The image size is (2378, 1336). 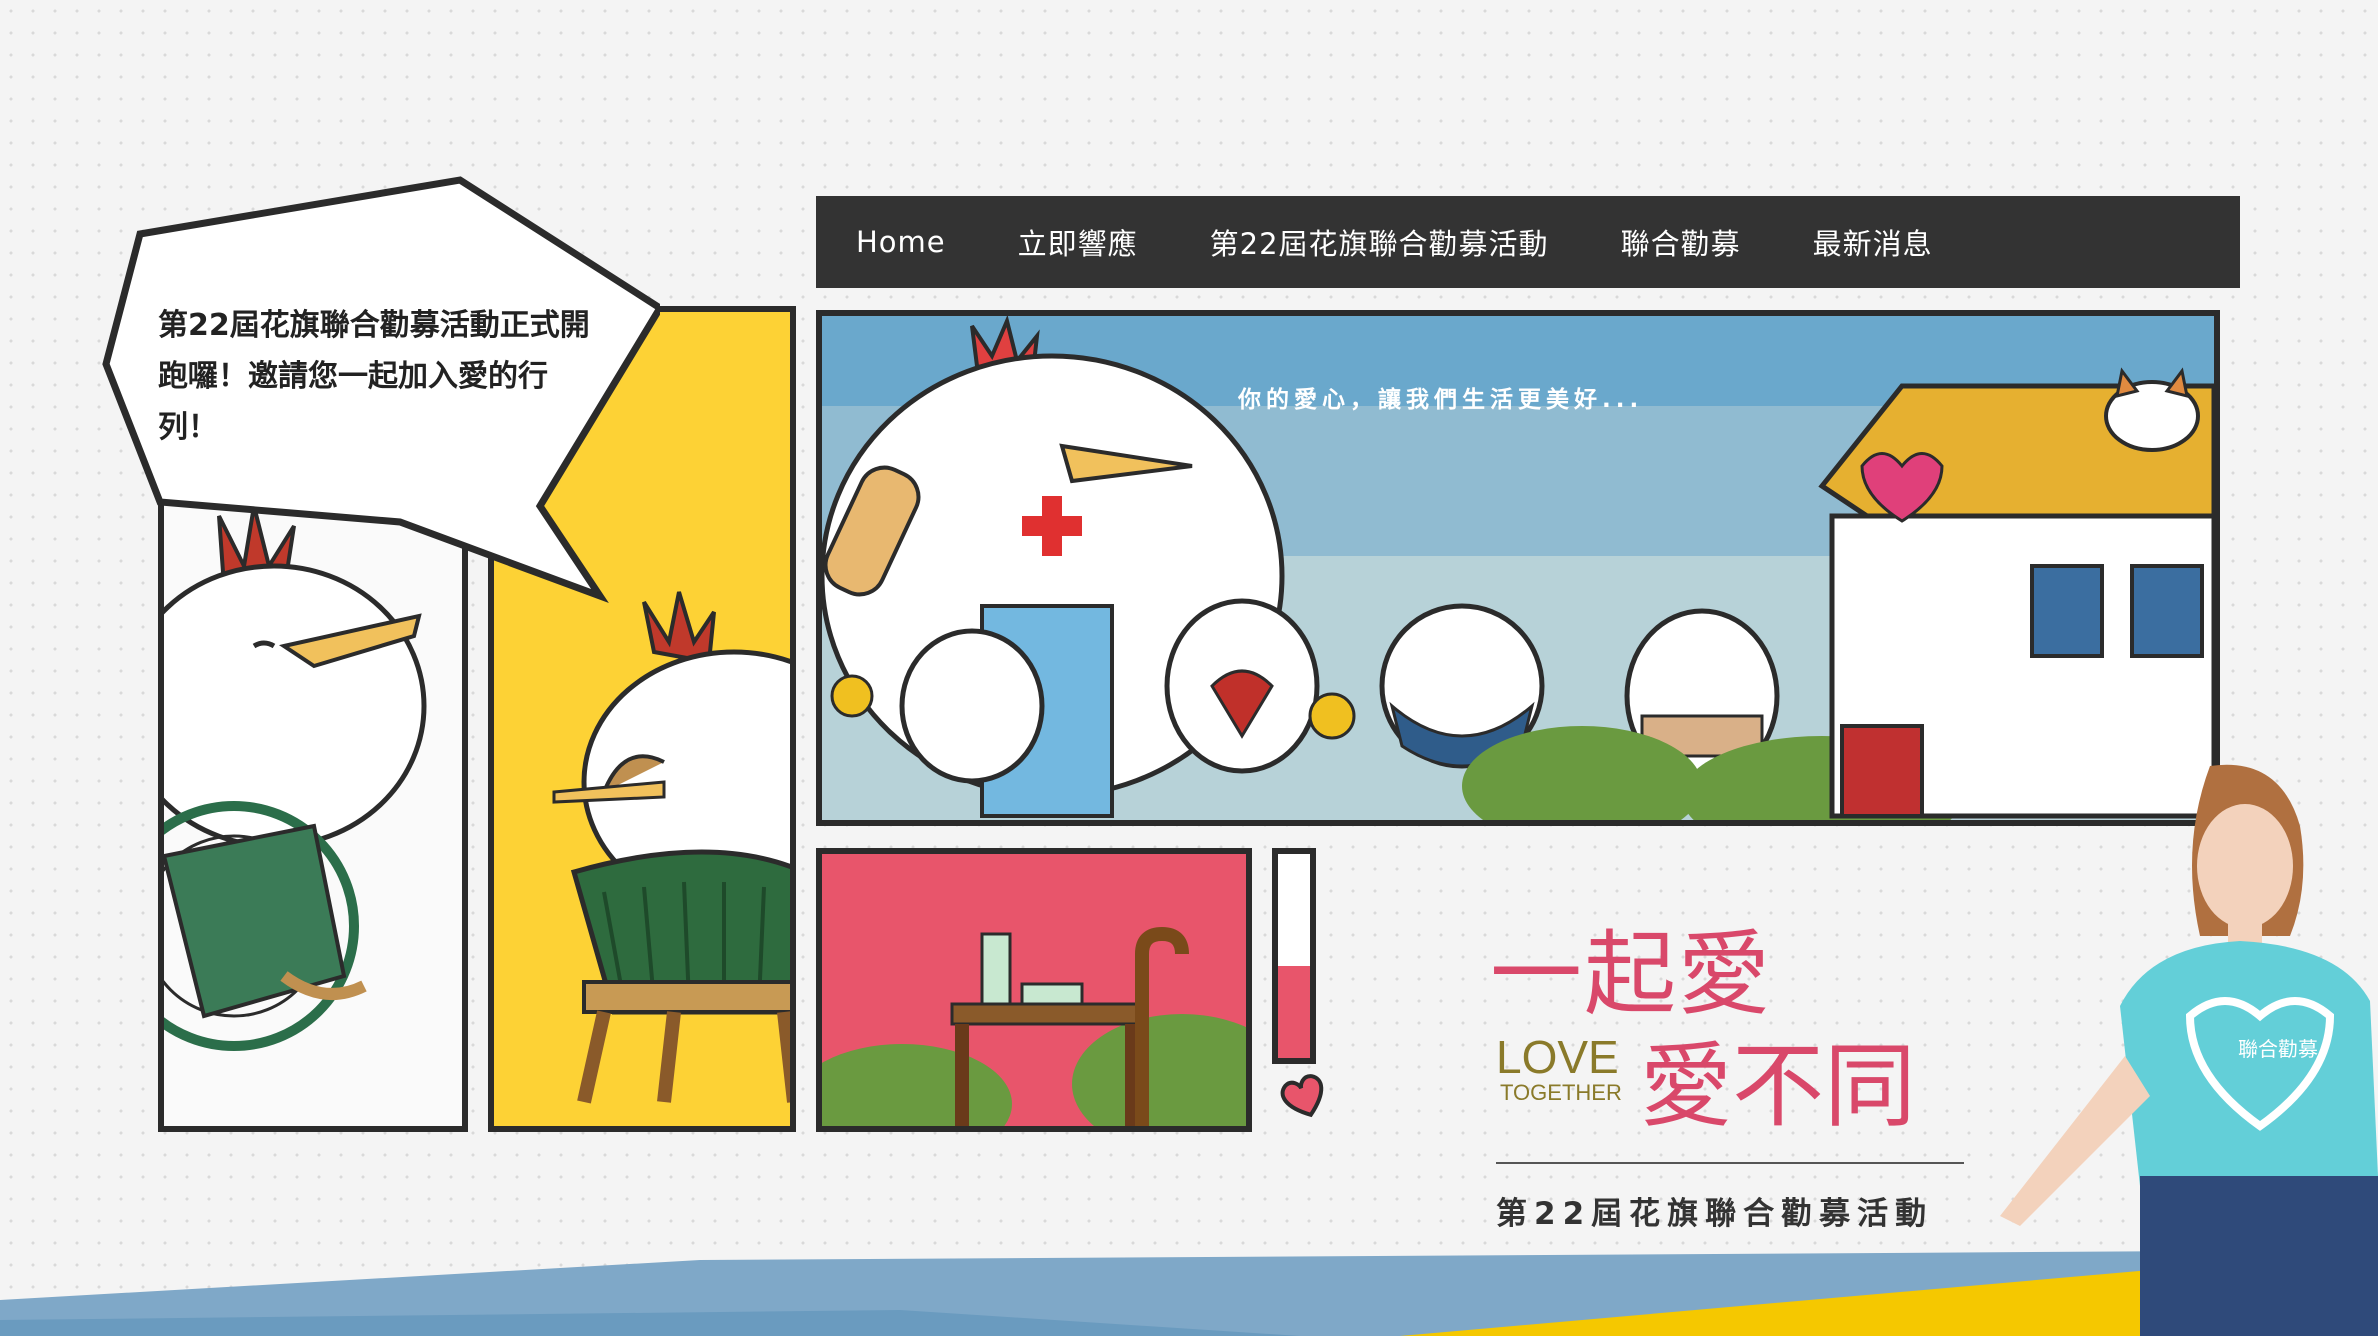 I want to click on comic-panel-pink, so click(x=1034, y=990).